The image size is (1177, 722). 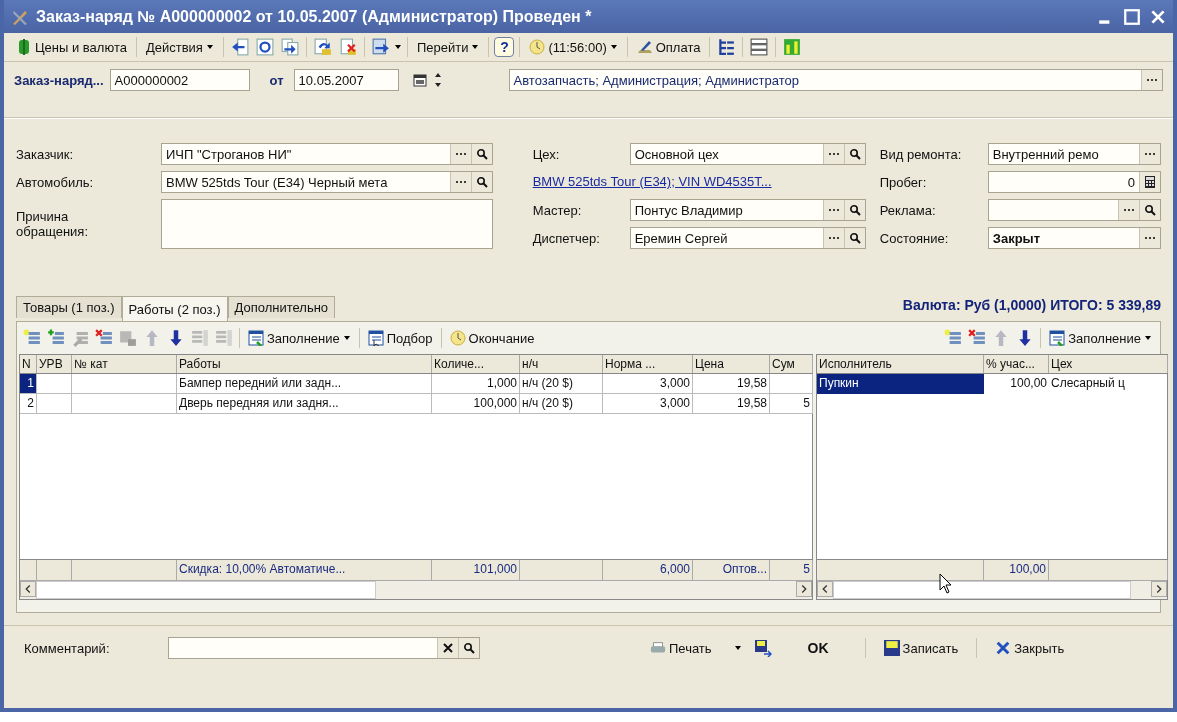 What do you see at coordinates (327, 224) in the screenshot?
I see `memo-field` at bounding box center [327, 224].